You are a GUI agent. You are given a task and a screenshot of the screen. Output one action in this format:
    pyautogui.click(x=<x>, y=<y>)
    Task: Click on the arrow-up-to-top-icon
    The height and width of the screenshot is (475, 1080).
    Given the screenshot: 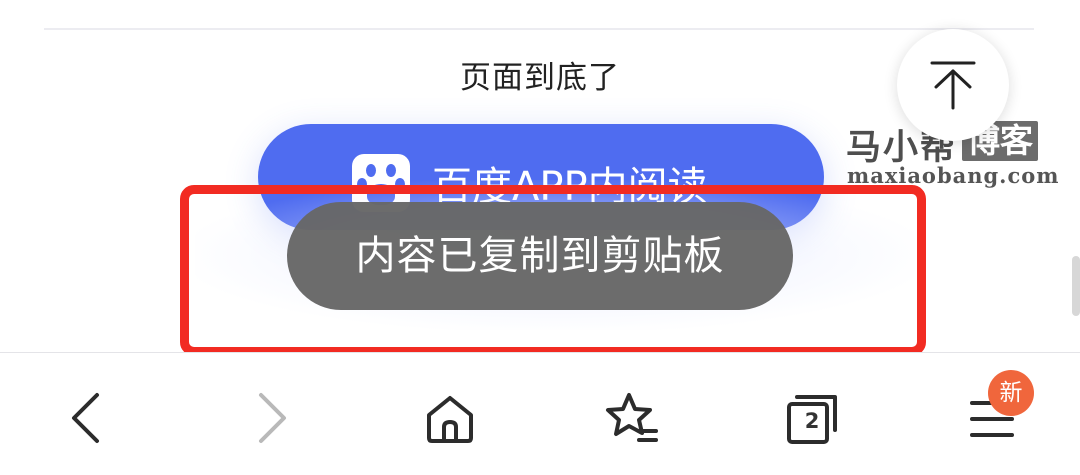 What is the action you would take?
    pyautogui.click(x=953, y=85)
    